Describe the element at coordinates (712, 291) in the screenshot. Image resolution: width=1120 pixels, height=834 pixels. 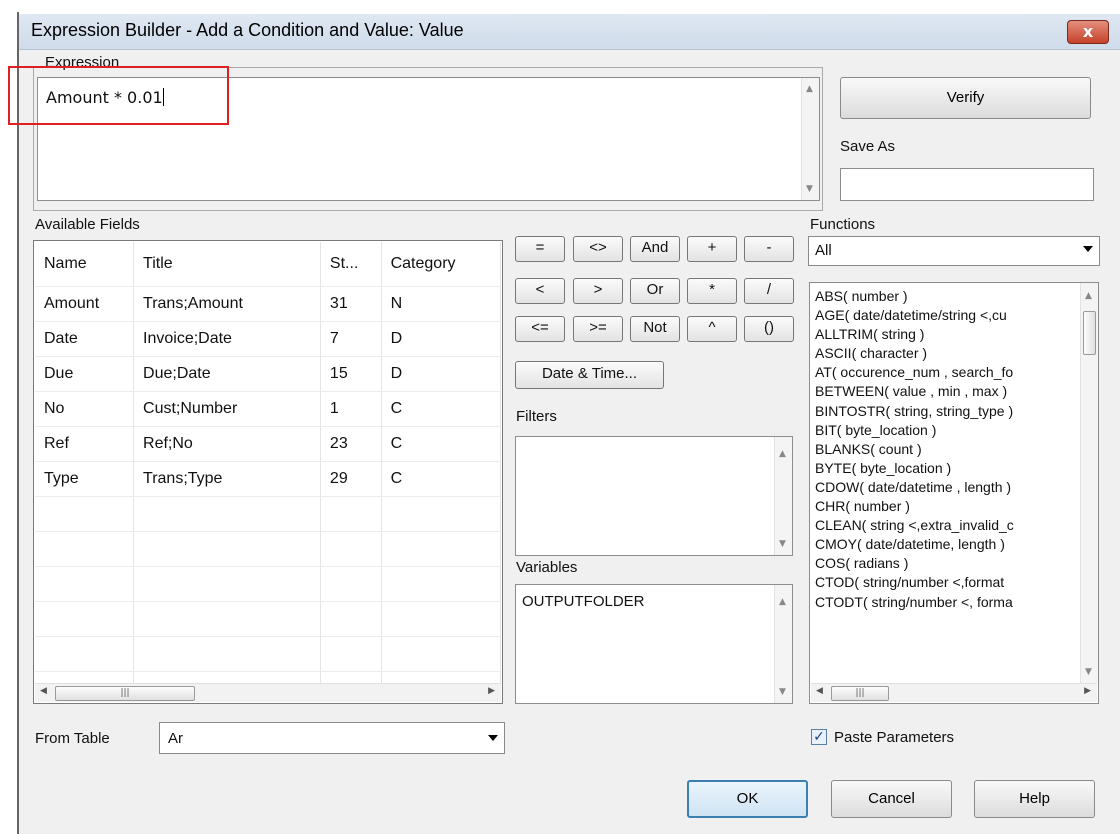
I see `operator-multiply-button: *` at that location.